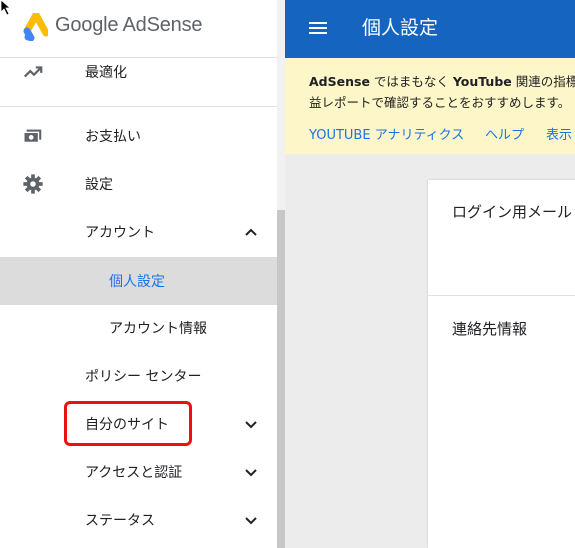 This screenshot has width=575, height=548. I want to click on highlight-annotation-box, so click(128, 423).